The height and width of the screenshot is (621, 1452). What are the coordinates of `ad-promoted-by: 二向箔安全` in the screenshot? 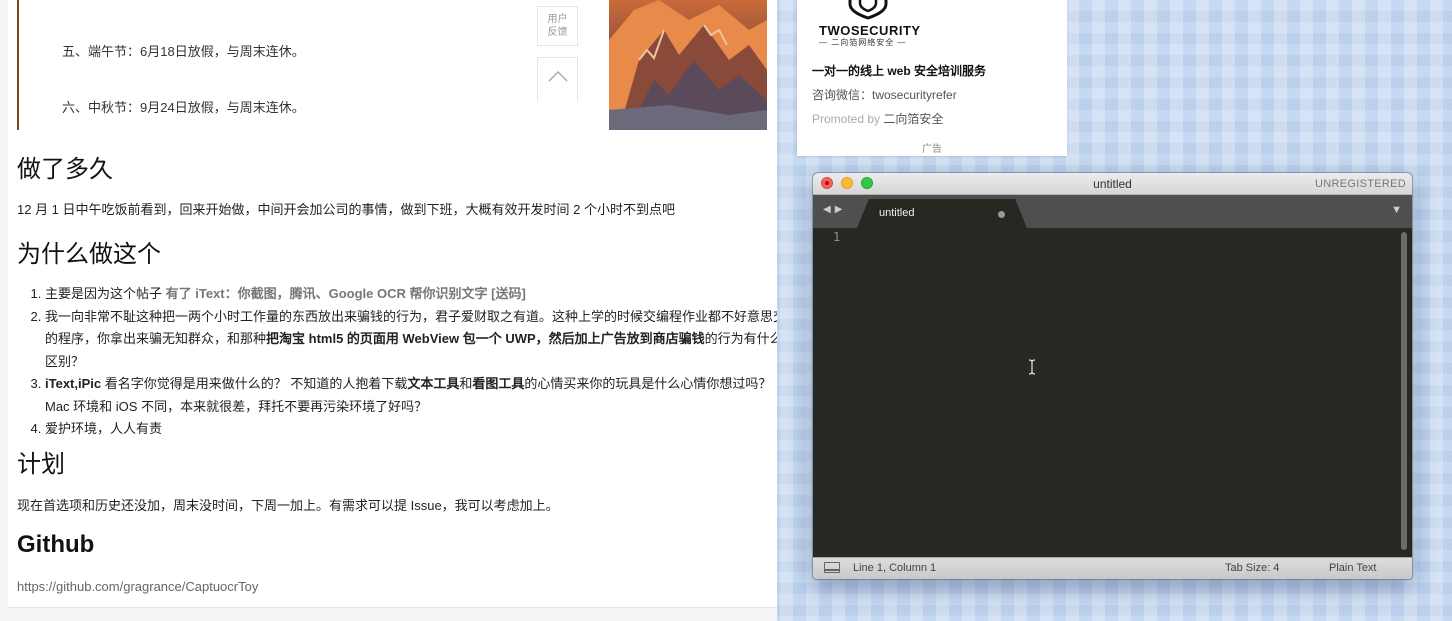 It's located at (913, 119).